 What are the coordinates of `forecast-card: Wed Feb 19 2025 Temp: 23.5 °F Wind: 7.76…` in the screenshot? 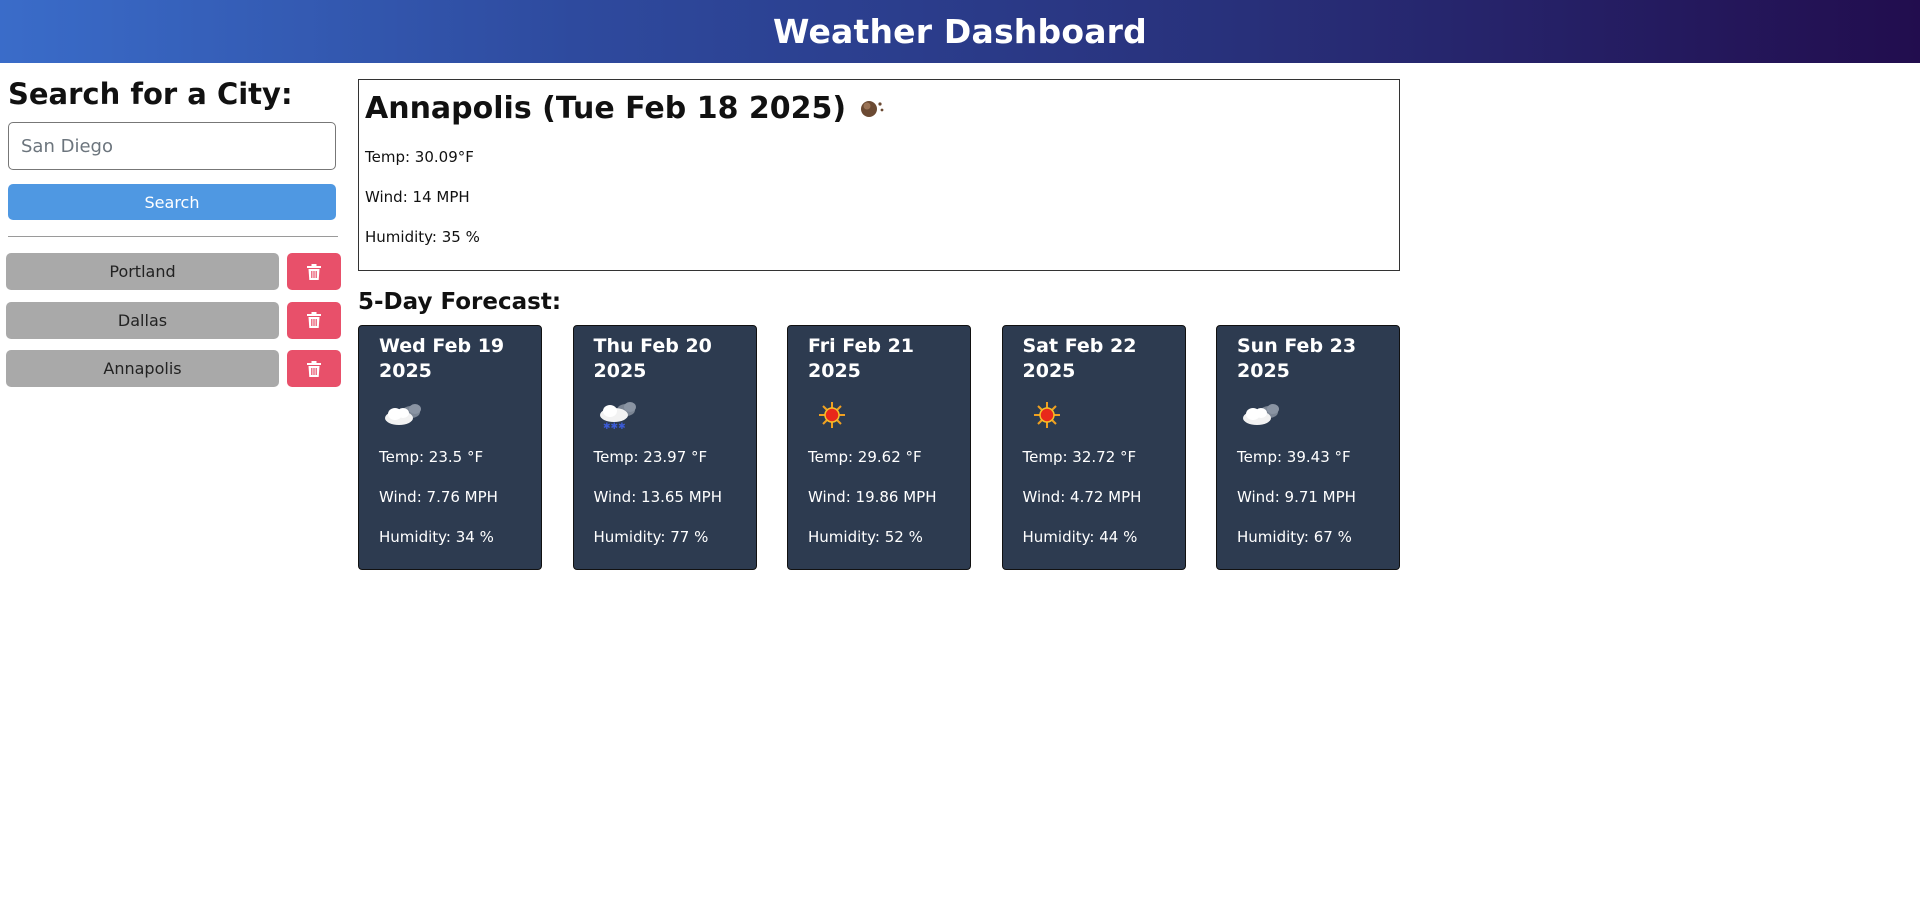 It's located at (450, 447).